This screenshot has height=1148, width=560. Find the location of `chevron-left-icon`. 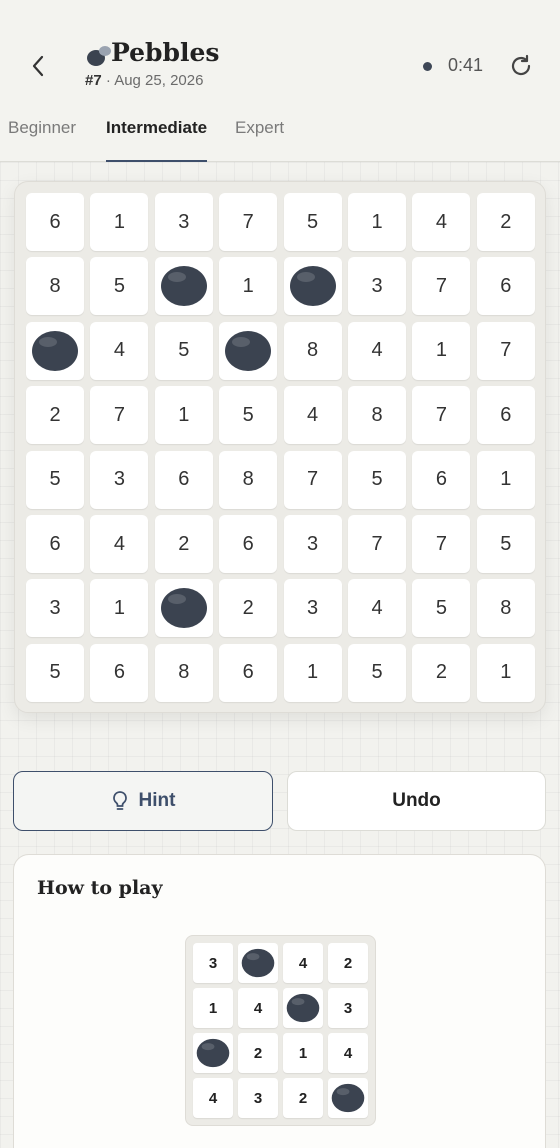

chevron-left-icon is located at coordinates (38, 66).